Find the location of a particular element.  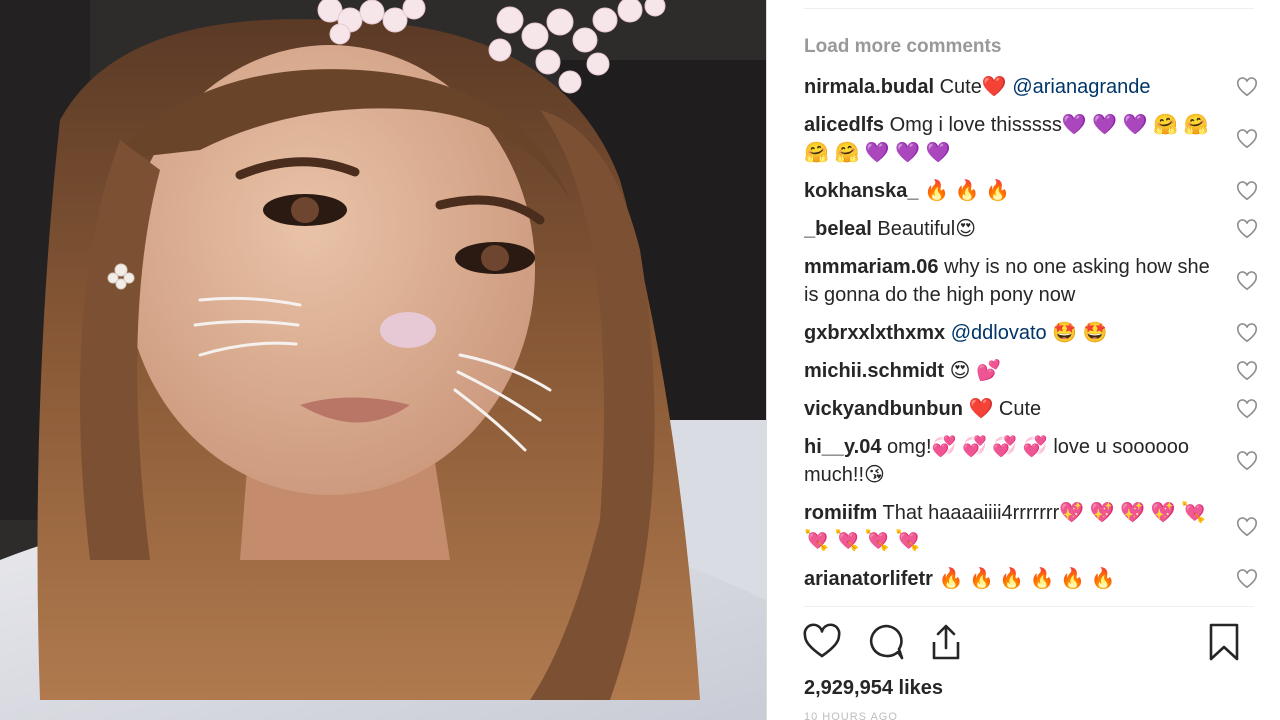

comment-item: nirmala.budal Cute❤️ @arianagrande is located at coordinates (1034, 87).